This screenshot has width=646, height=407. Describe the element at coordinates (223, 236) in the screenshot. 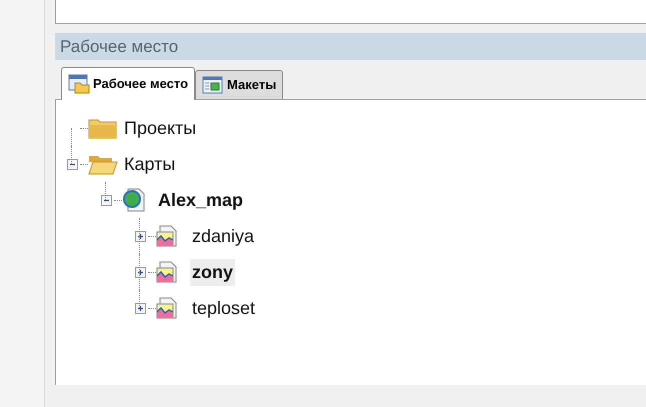

I see `tree-item: zdaniya` at that location.